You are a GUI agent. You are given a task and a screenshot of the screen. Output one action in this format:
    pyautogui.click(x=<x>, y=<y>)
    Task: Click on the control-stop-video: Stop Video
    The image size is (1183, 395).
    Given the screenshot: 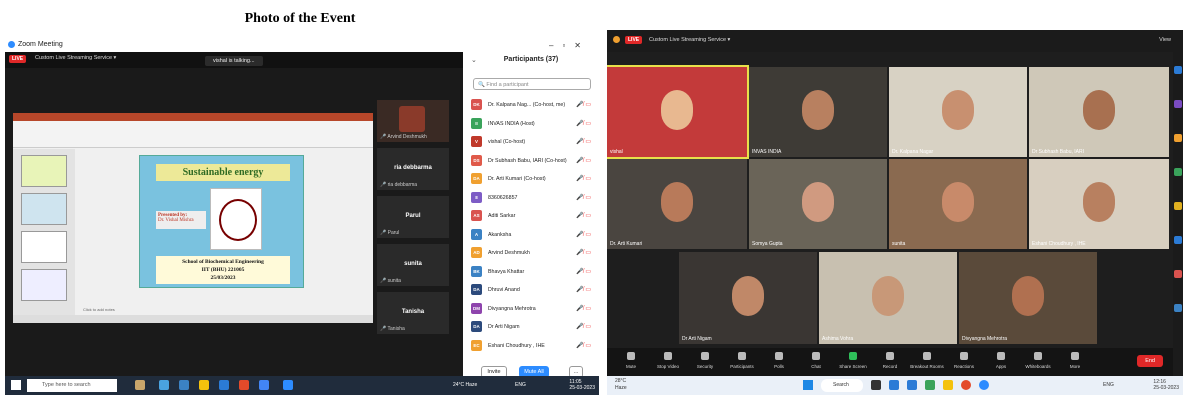 What is the action you would take?
    pyautogui.click(x=668, y=360)
    